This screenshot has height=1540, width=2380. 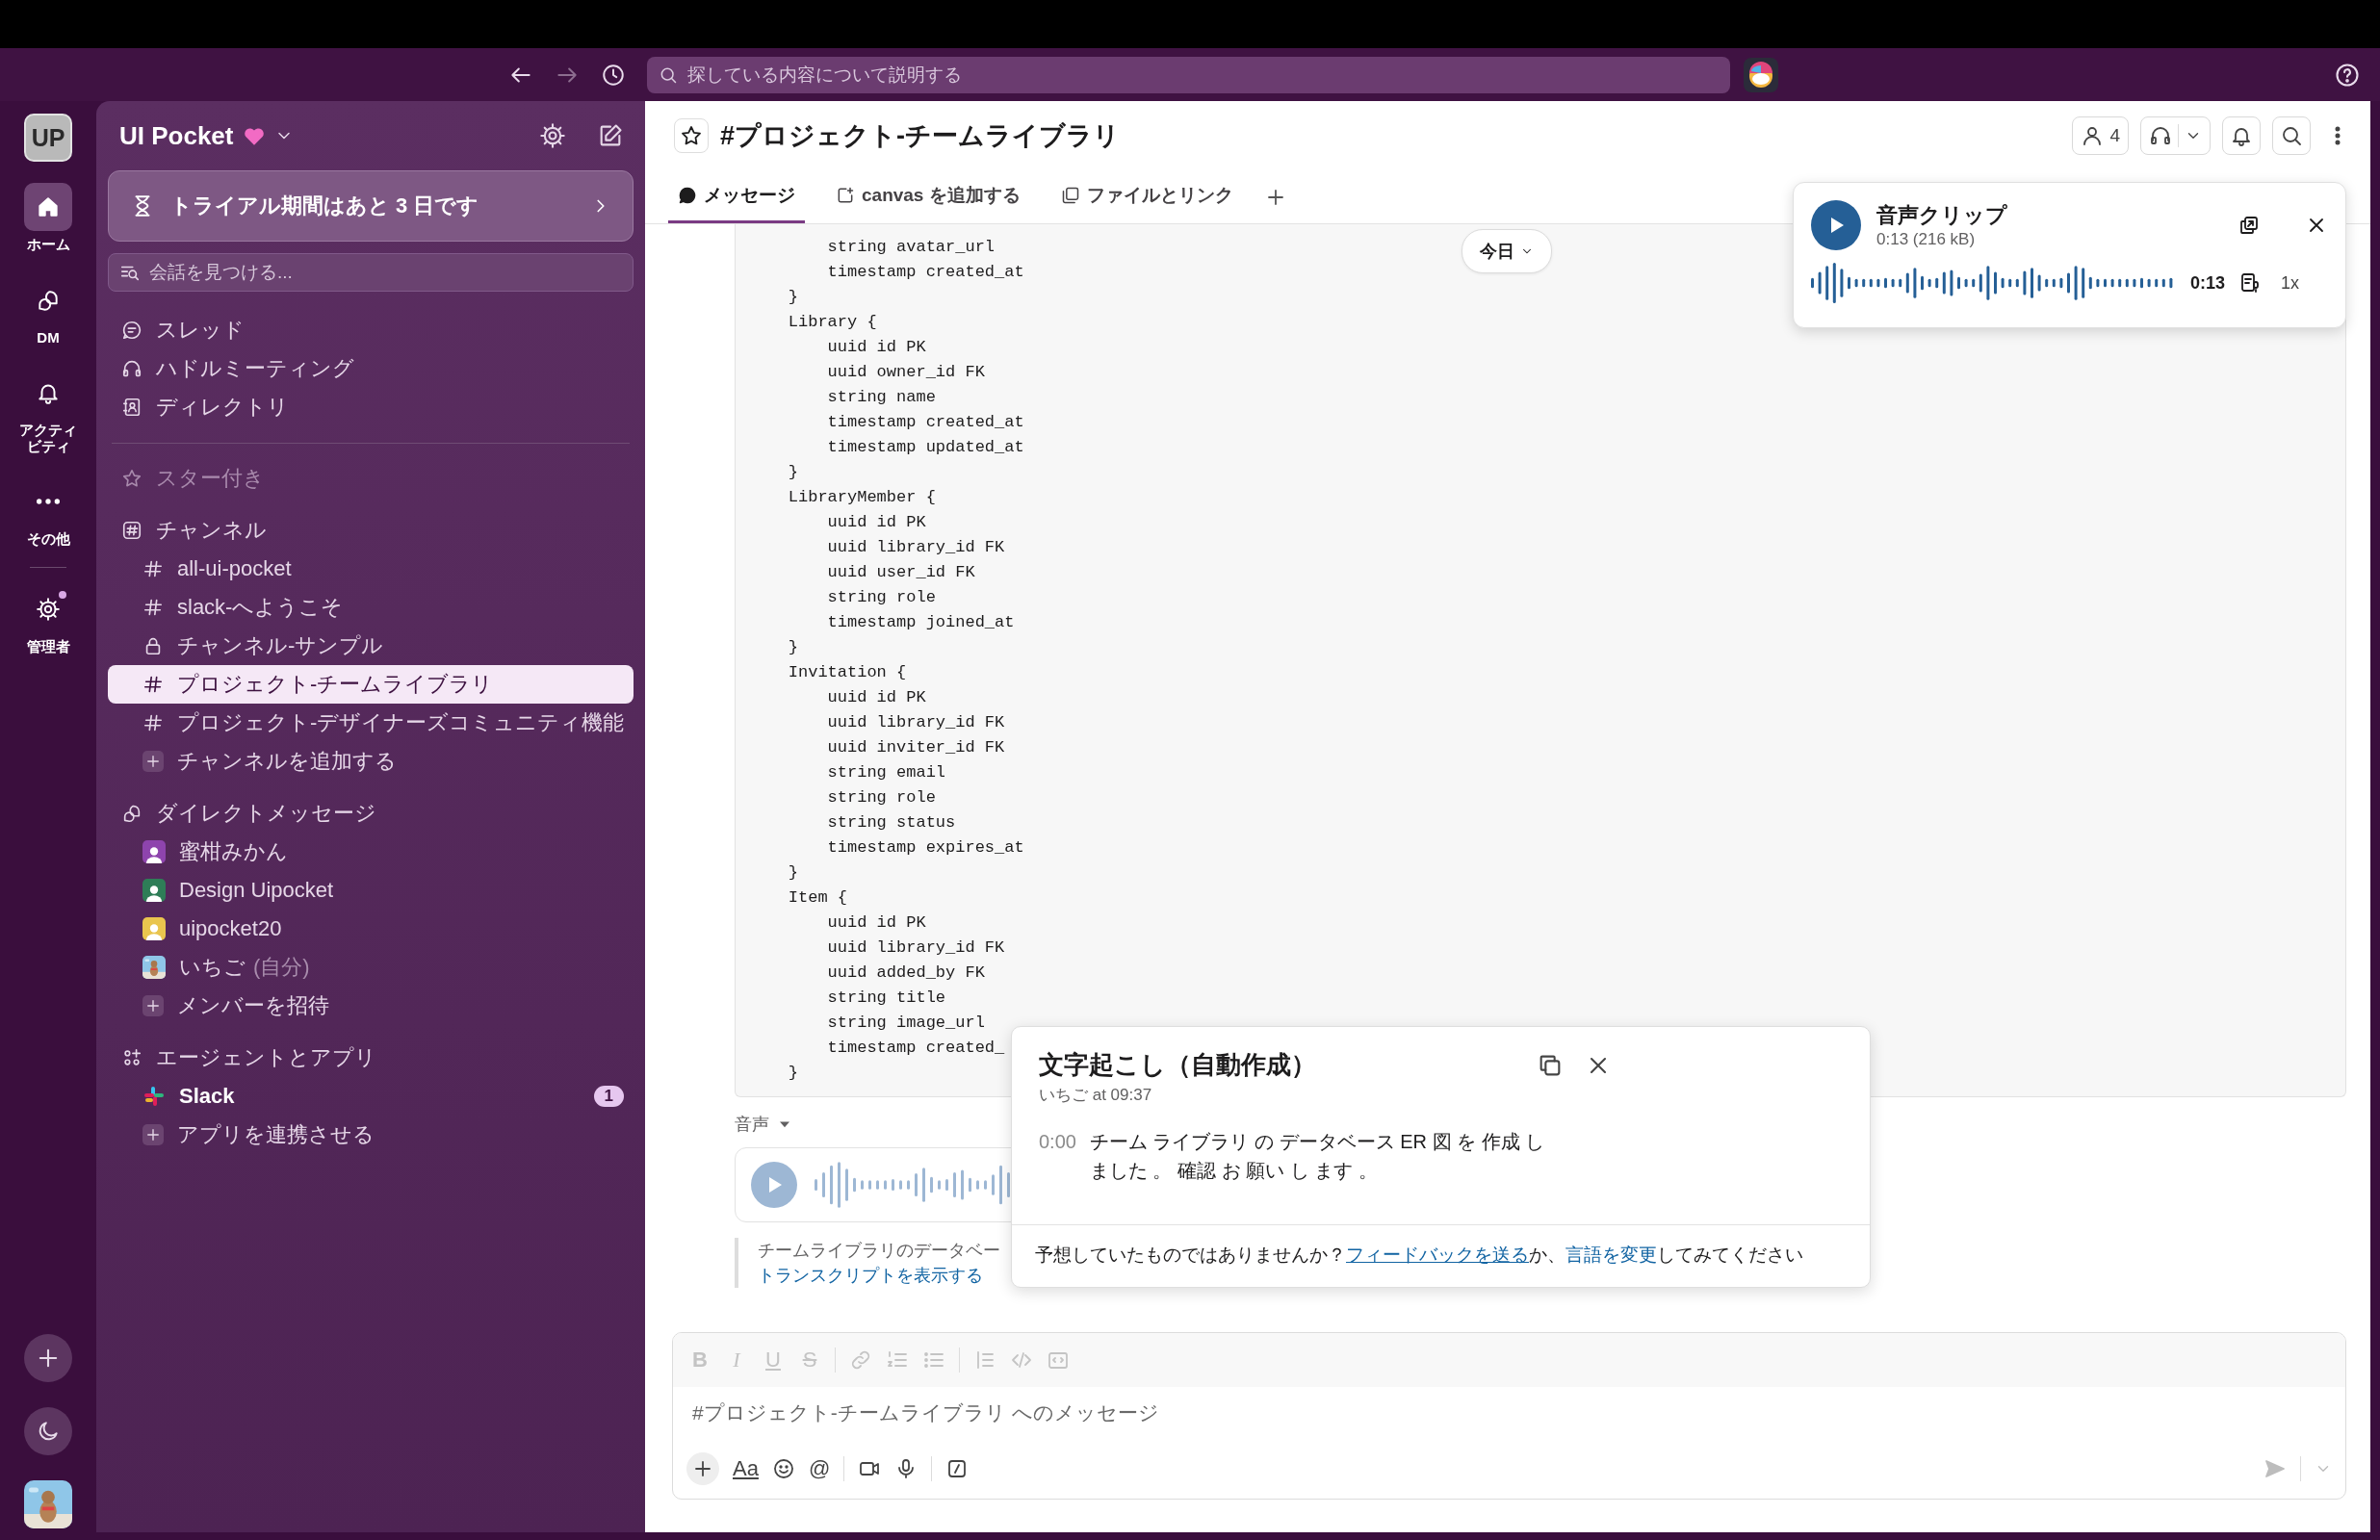 I want to click on history-icon, so click(x=613, y=75).